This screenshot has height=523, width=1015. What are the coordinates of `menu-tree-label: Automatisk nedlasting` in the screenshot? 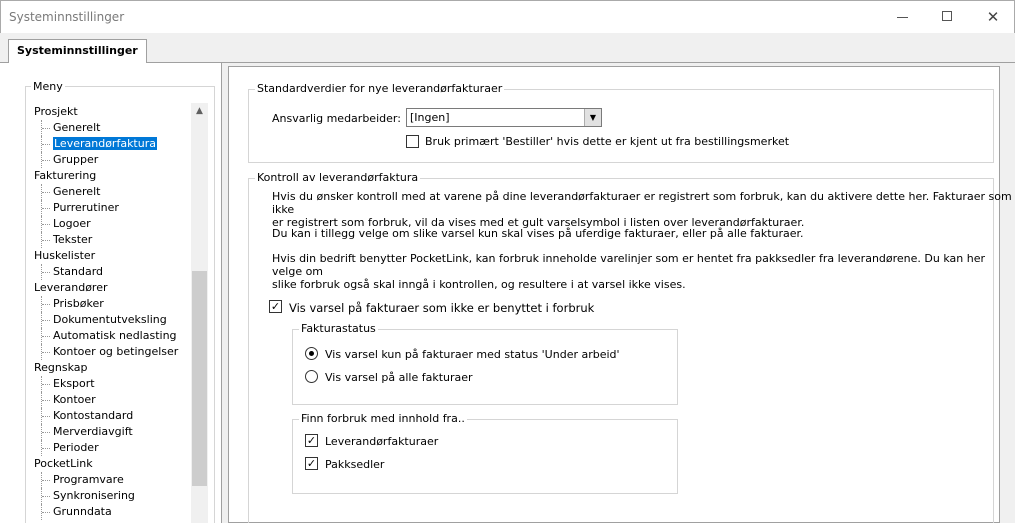 It's located at (115, 335).